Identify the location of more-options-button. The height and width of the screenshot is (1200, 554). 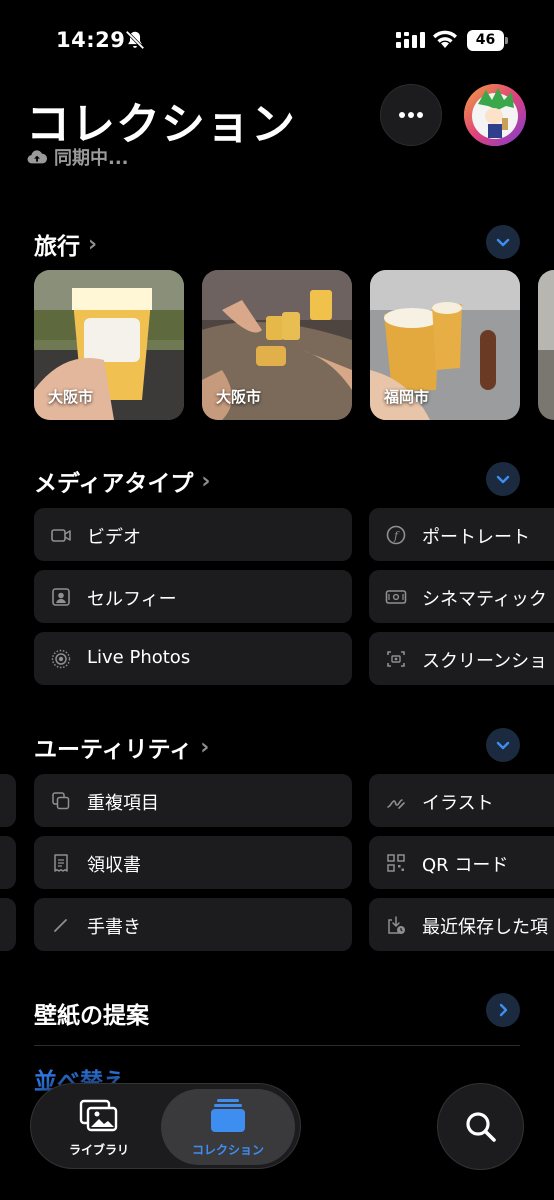
(411, 115).